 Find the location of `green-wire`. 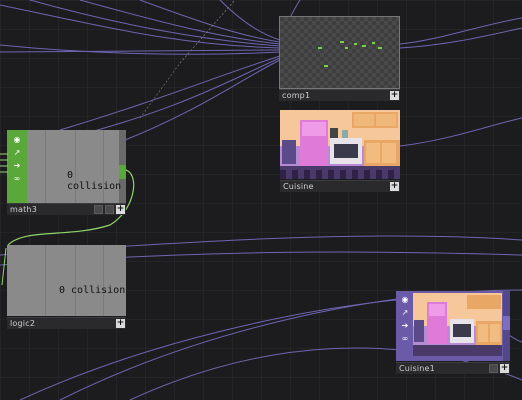

green-wire is located at coordinates (4, 266).